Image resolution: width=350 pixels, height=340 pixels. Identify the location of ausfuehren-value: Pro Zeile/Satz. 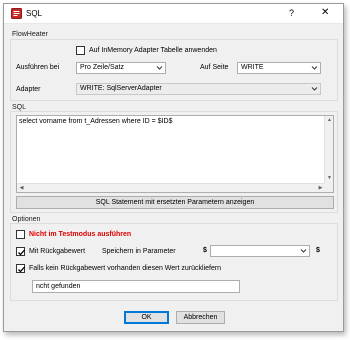
(102, 67).